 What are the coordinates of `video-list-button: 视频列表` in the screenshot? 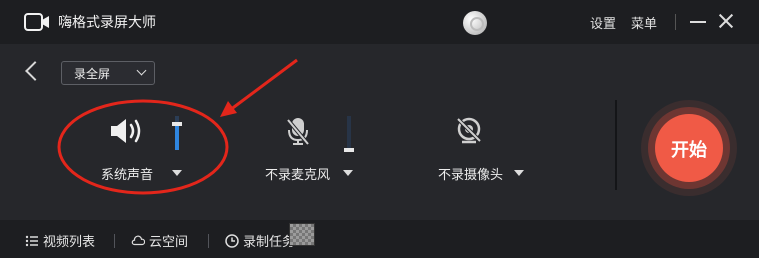 It's located at (60, 240).